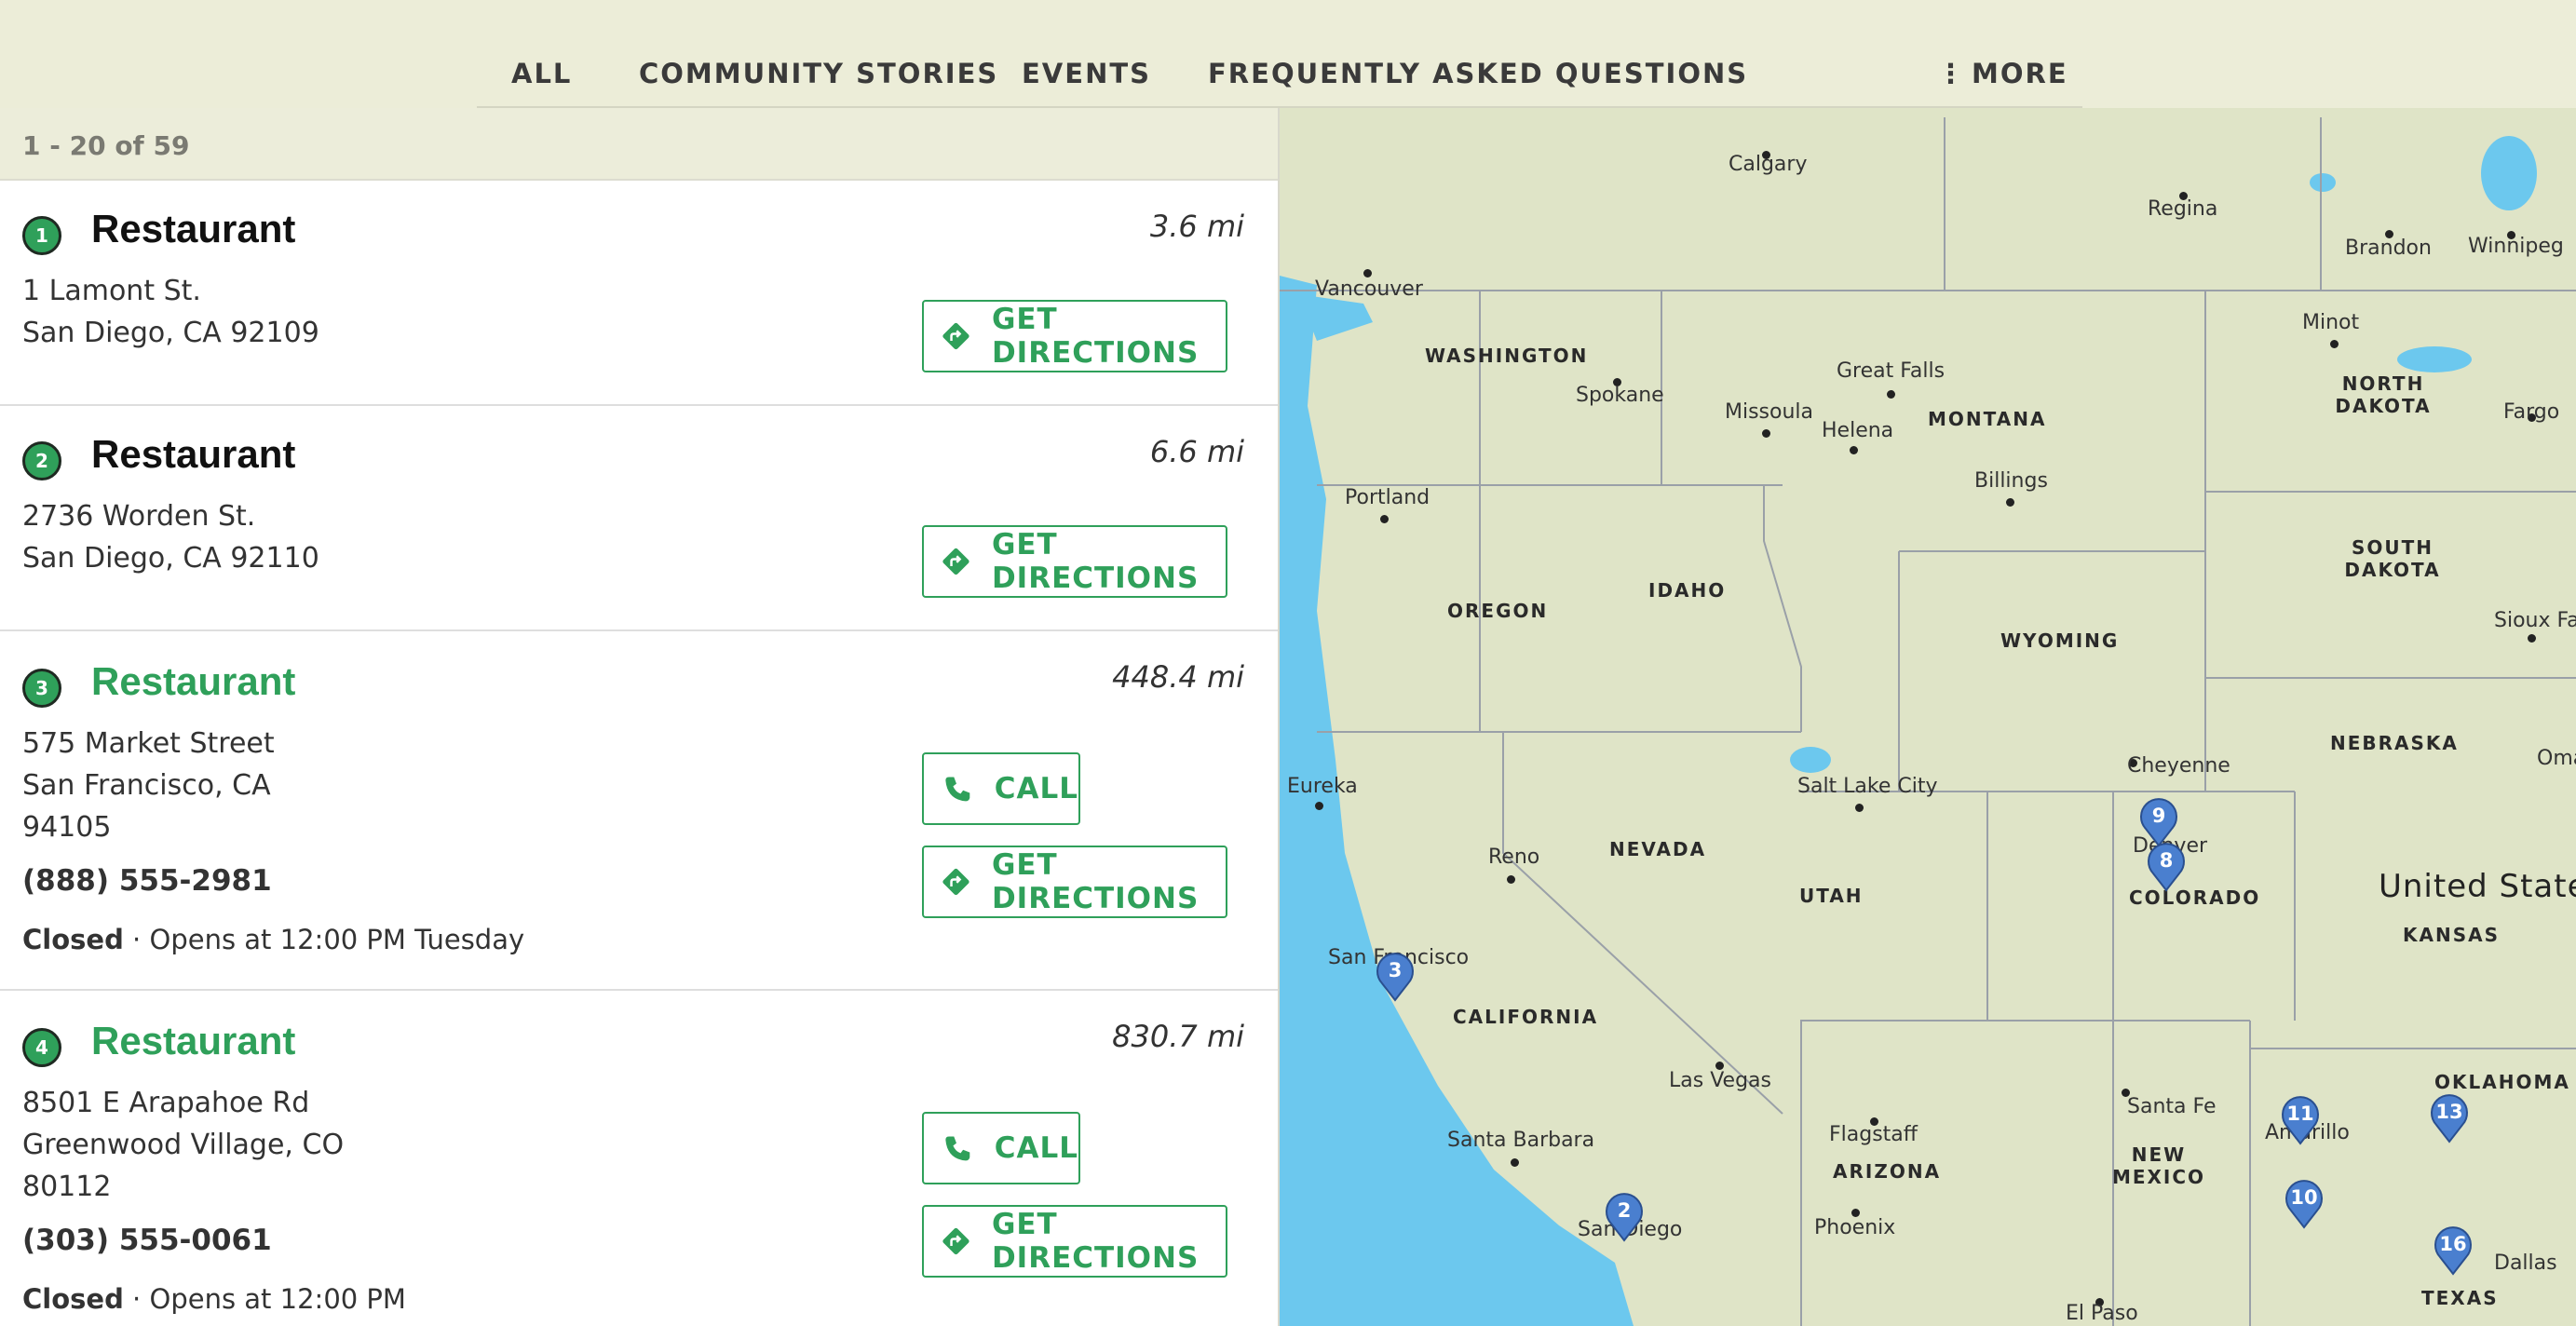 This screenshot has width=2576, height=1326. I want to click on map-city-label: Reno, so click(1514, 857).